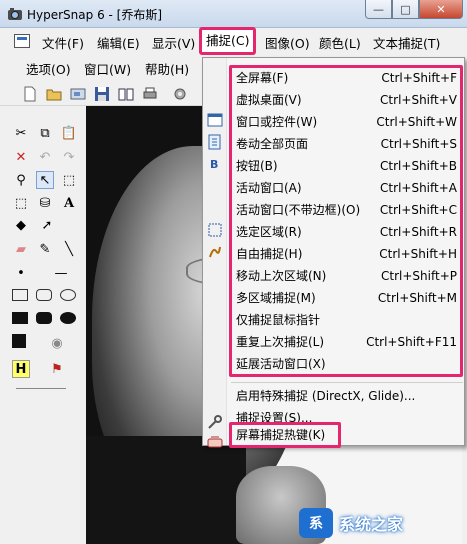  What do you see at coordinates (63, 42) in the screenshot?
I see `menu-file: 文件(F)` at bounding box center [63, 42].